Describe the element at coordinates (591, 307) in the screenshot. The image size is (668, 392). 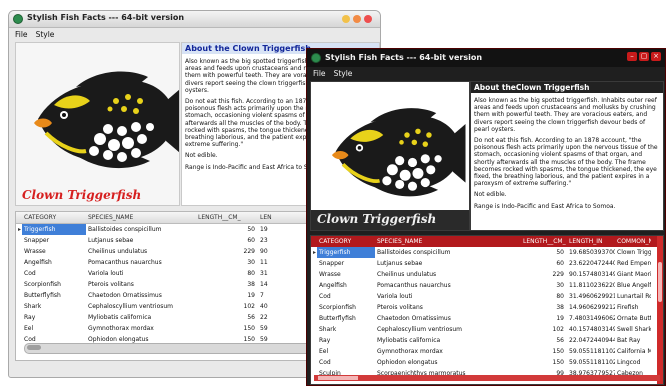
I see `table-cell: 14.9606299212598` at that location.